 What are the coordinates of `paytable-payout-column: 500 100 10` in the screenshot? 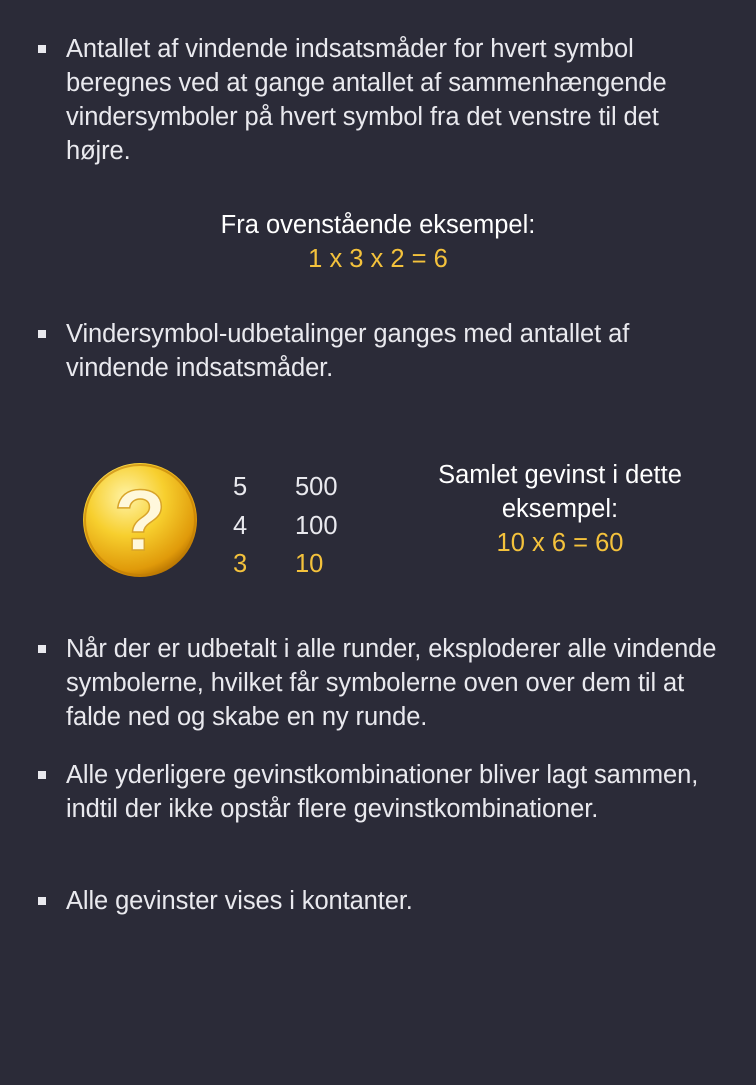 It's located at (316, 526).